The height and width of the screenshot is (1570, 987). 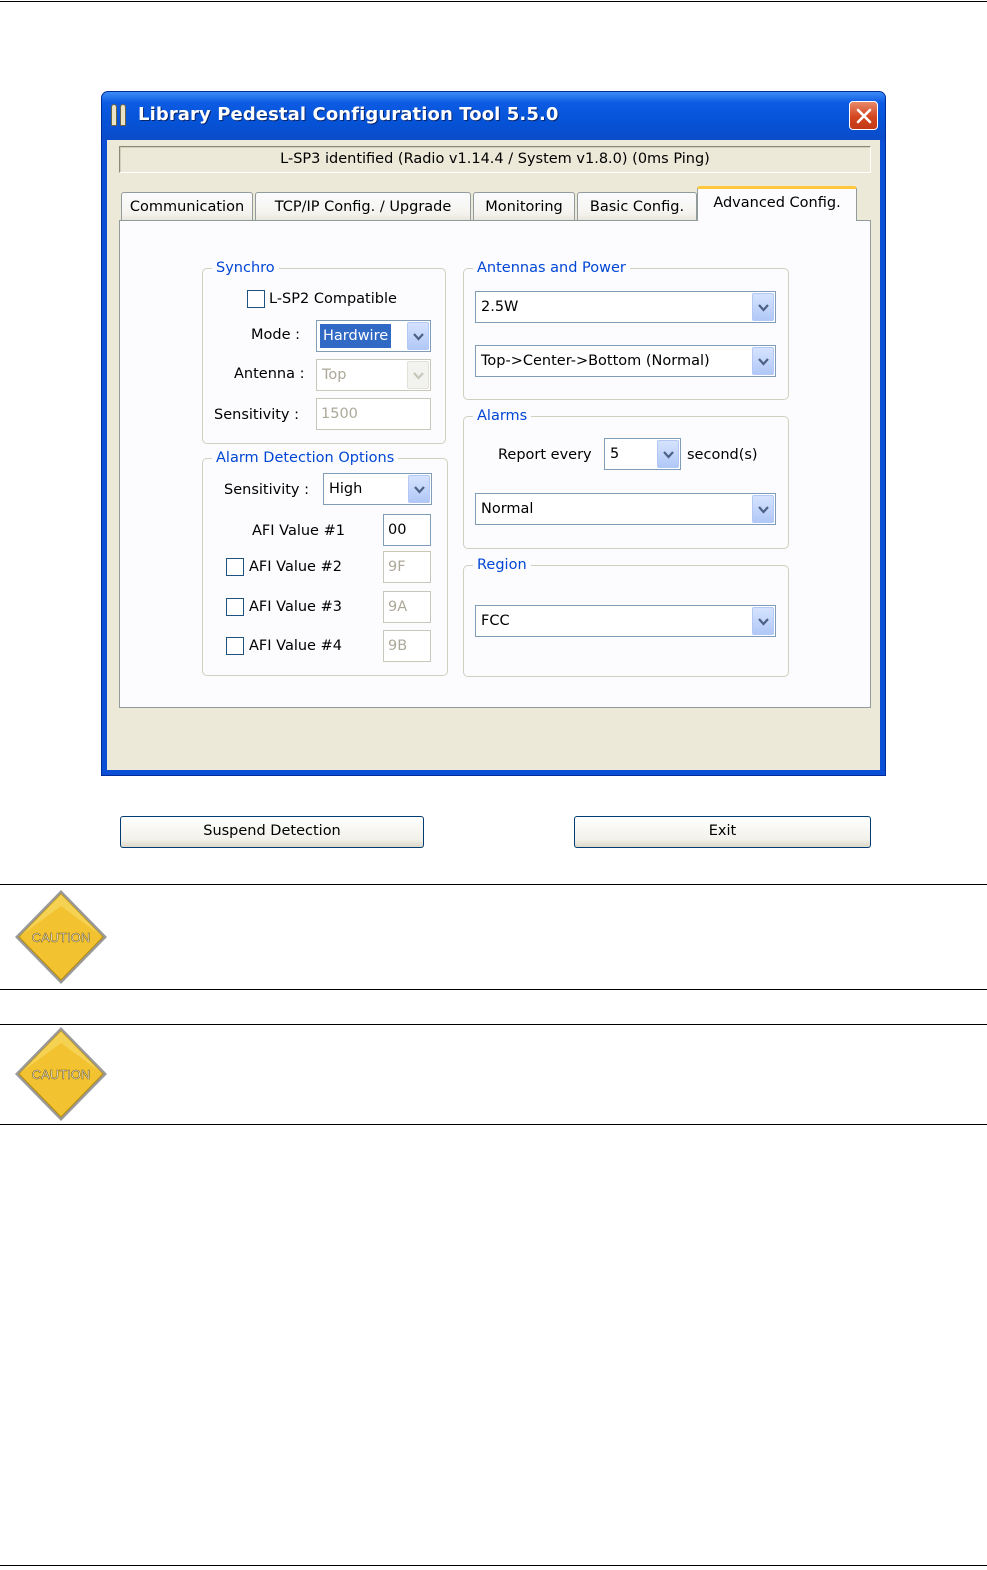 I want to click on afi2-checkbox, so click(x=235, y=567).